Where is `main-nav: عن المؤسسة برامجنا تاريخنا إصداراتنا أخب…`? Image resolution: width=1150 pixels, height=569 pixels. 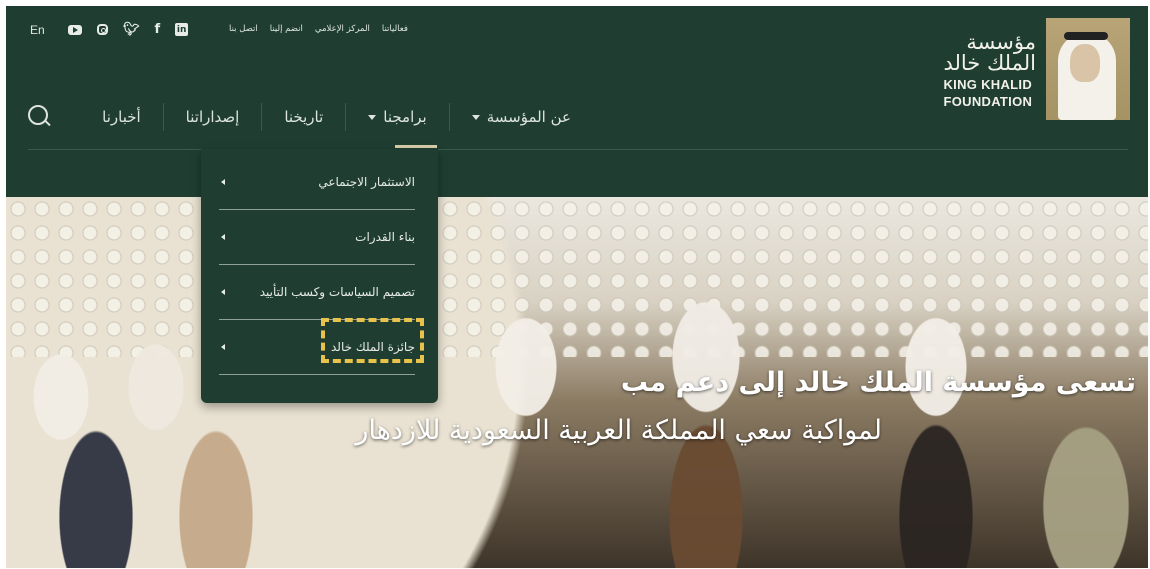 main-nav: عن المؤسسة برامجنا تاريخنا إصداراتنا أخب… is located at coordinates (336, 117).